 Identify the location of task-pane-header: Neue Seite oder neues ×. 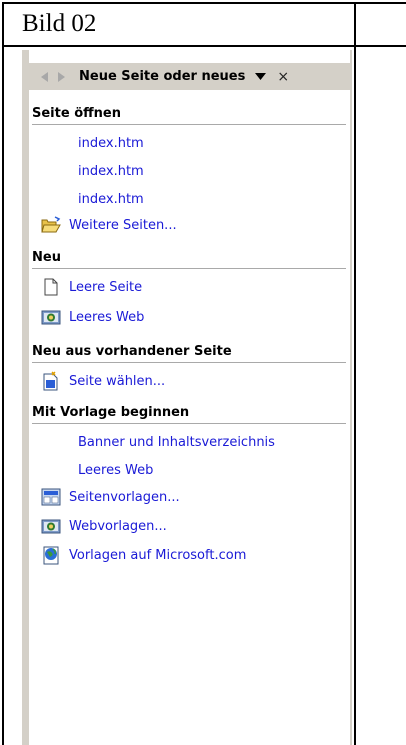
(189, 76).